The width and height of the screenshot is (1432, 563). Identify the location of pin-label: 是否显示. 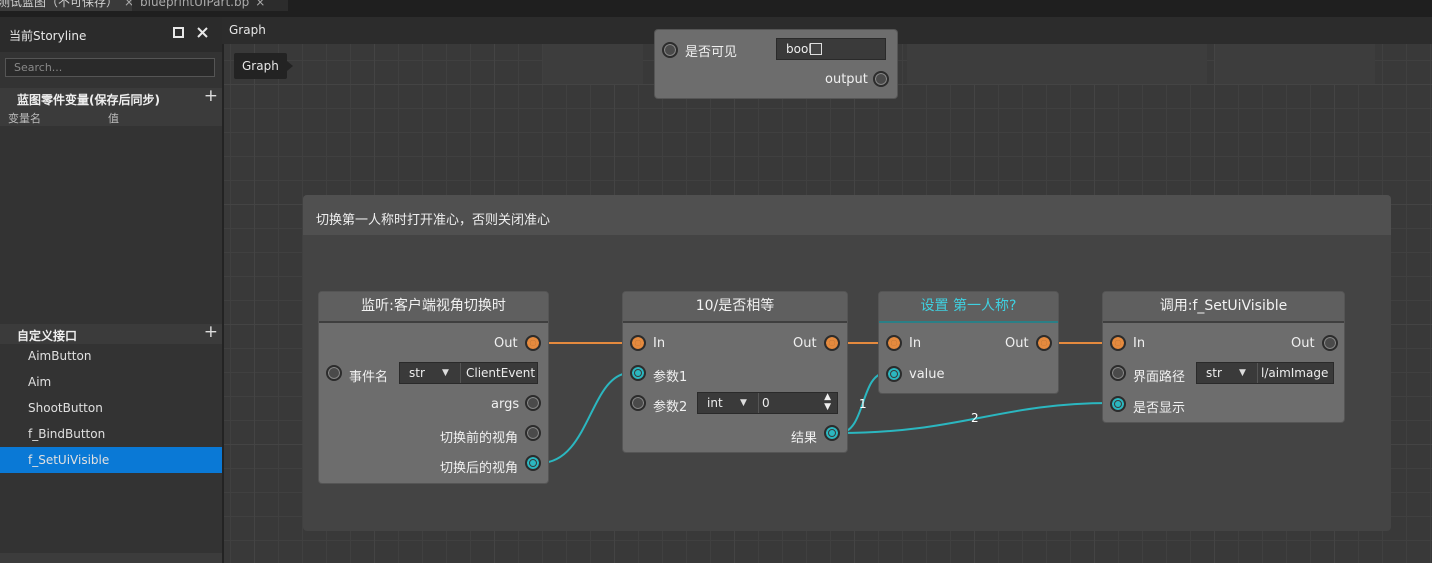
(1159, 408).